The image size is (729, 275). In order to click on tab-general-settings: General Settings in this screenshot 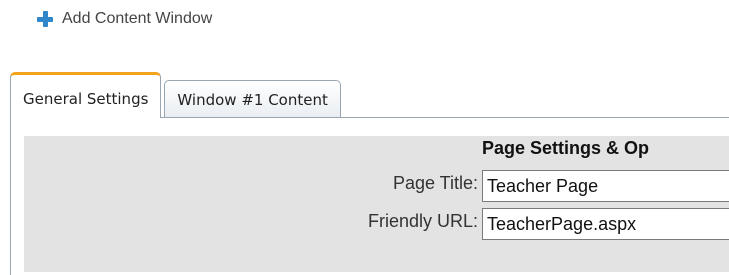, I will do `click(86, 95)`.